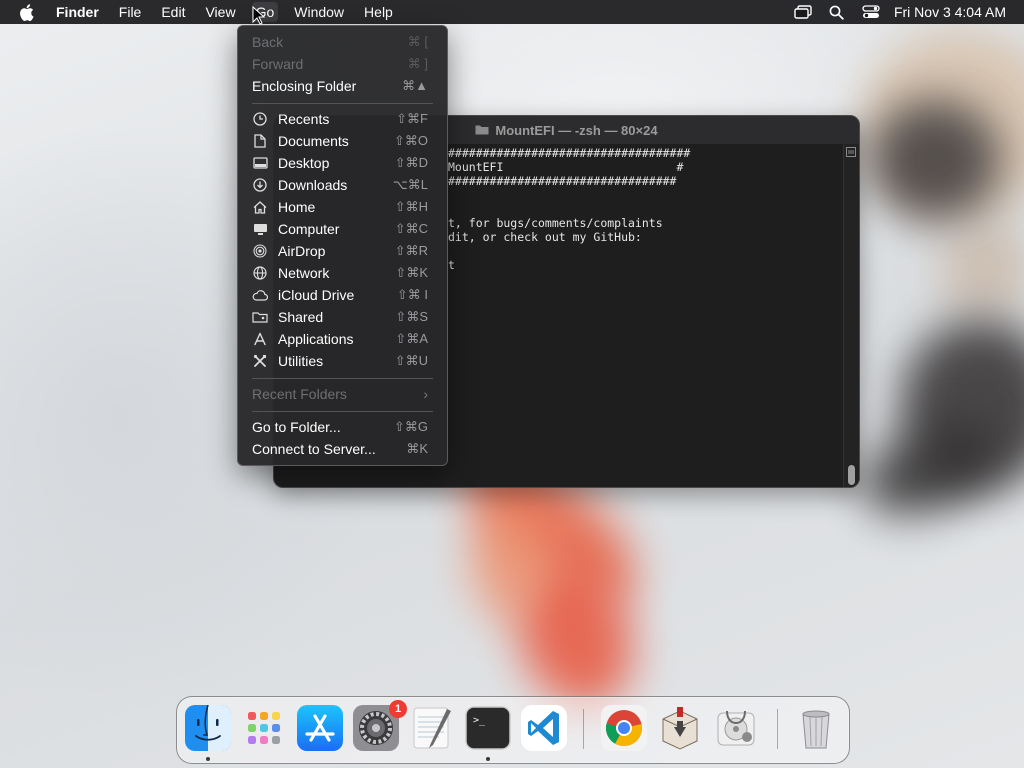 The width and height of the screenshot is (1024, 768). What do you see at coordinates (342, 64) in the screenshot?
I see `menu-item-forward: Forward ⌘ ]` at bounding box center [342, 64].